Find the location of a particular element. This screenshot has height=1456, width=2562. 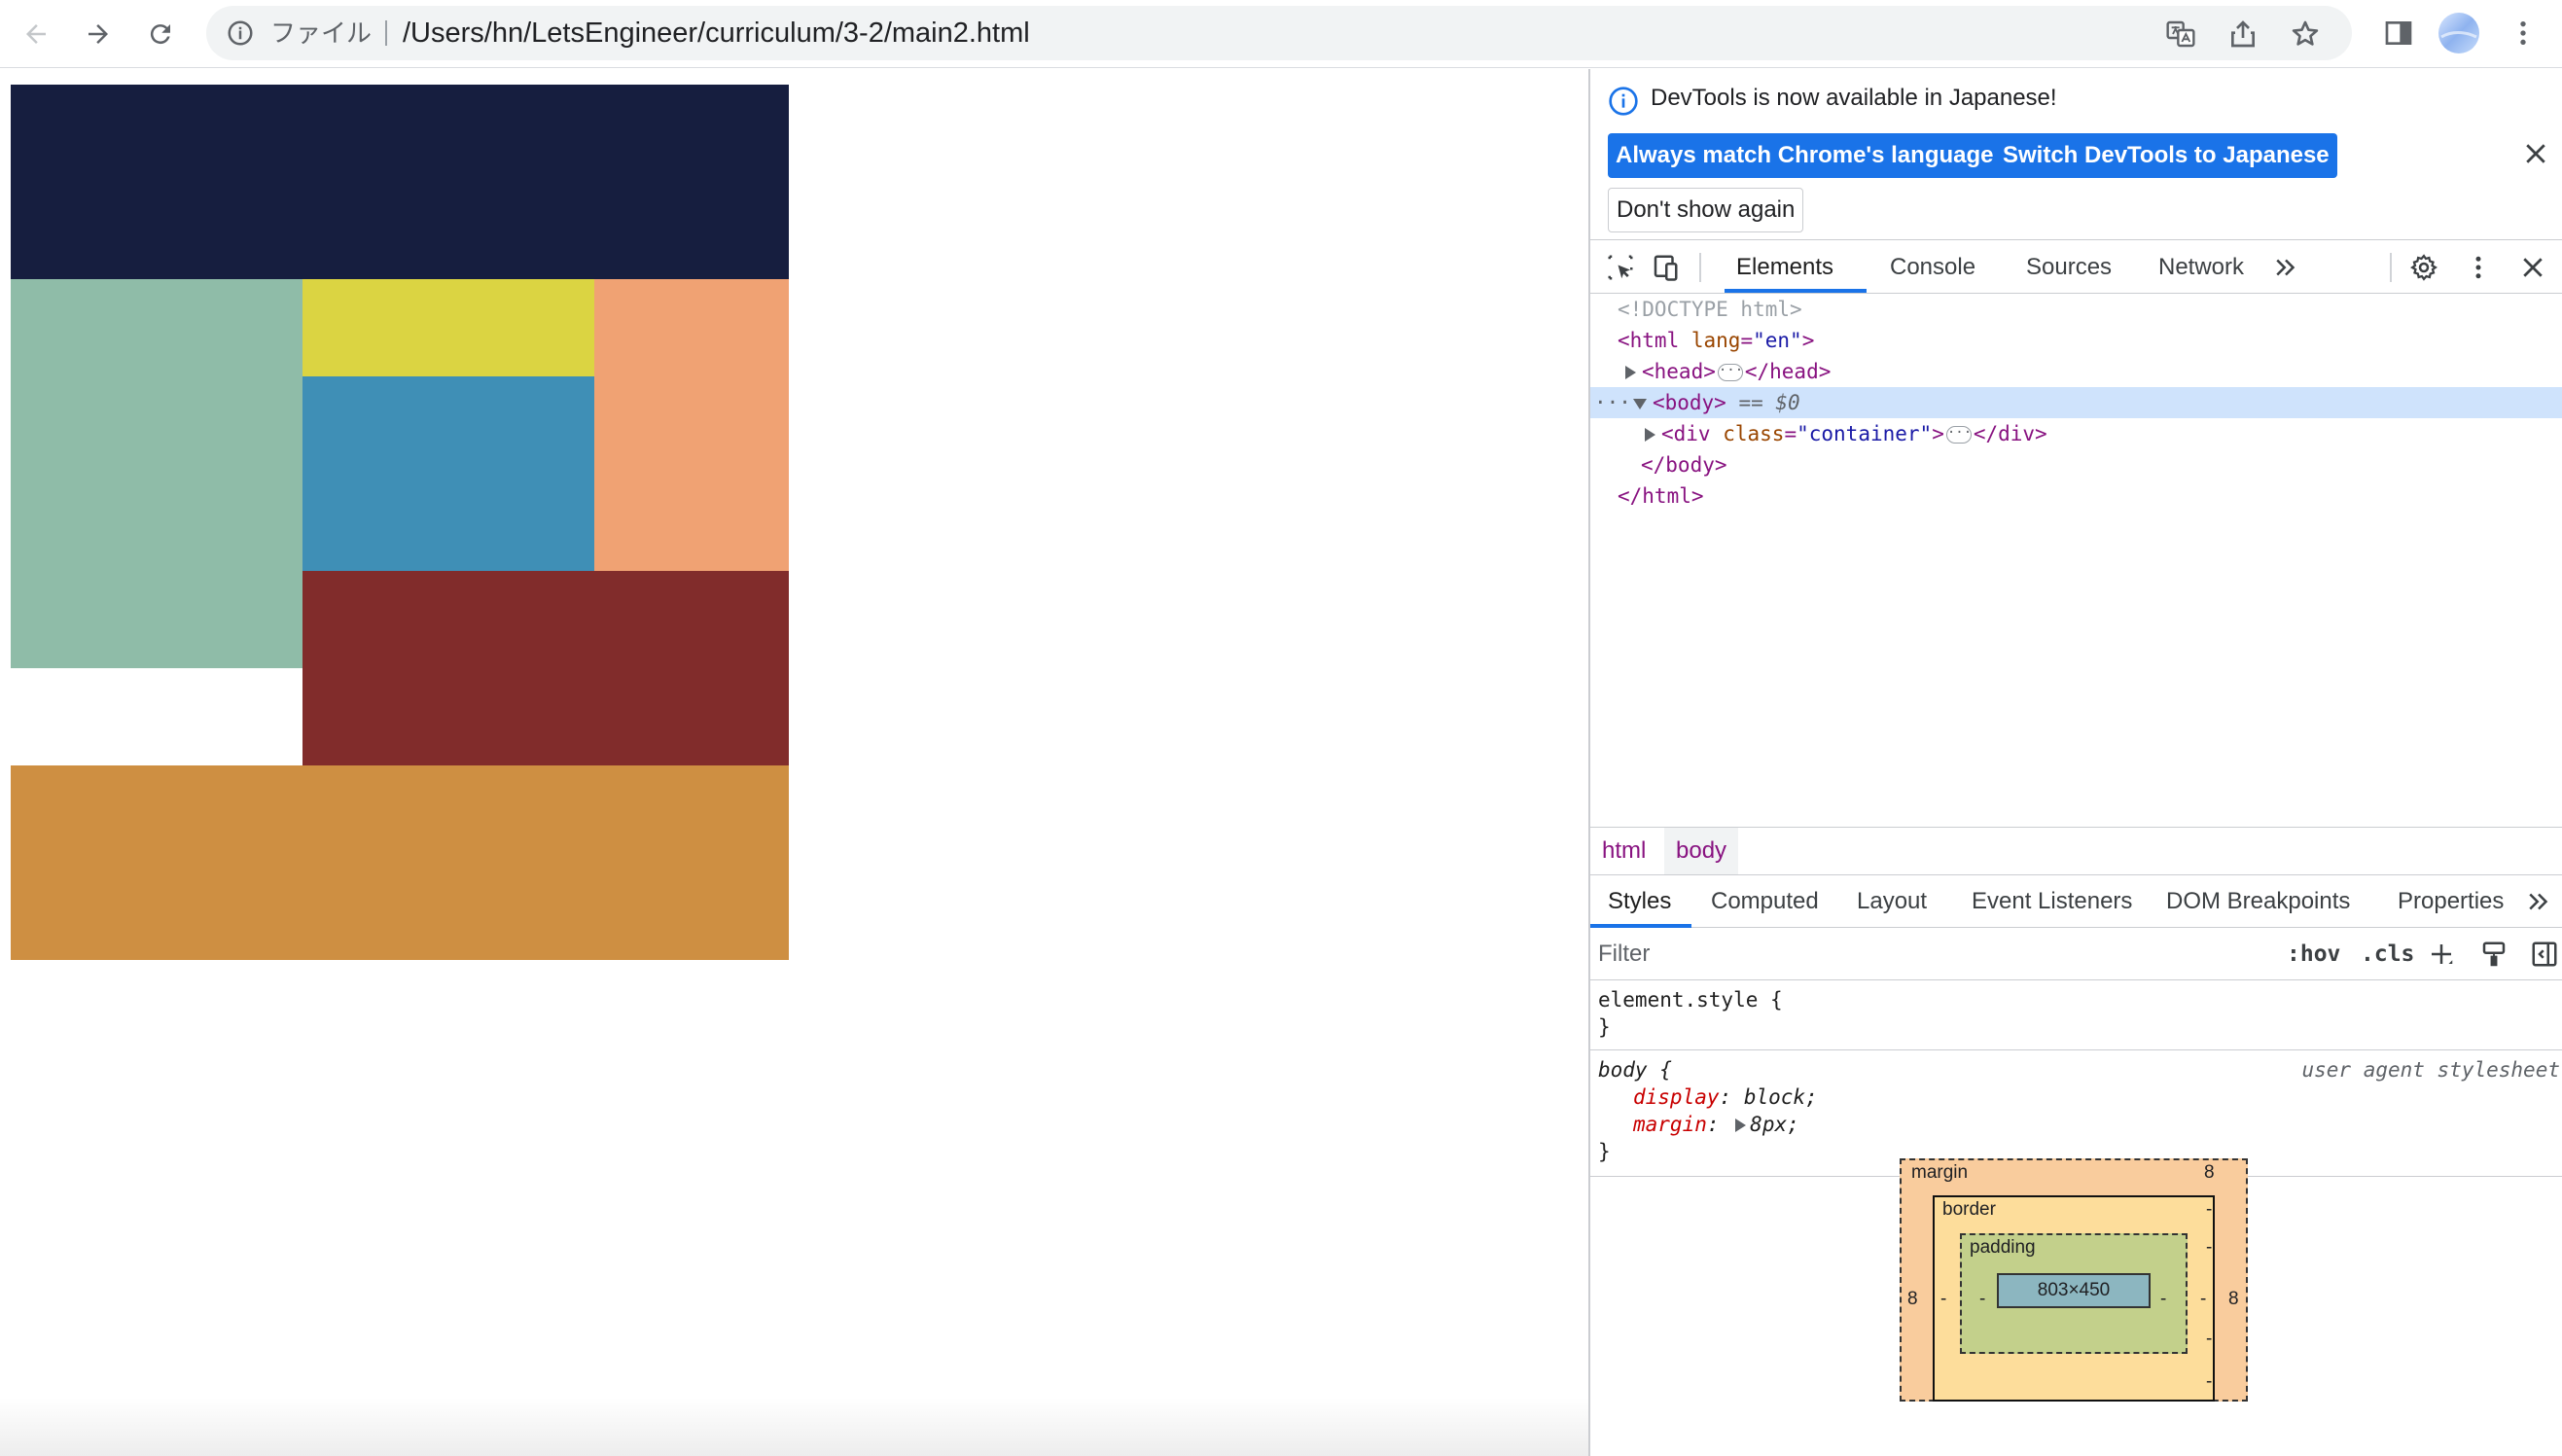

forward-arrow-icon is located at coordinates (98, 34).